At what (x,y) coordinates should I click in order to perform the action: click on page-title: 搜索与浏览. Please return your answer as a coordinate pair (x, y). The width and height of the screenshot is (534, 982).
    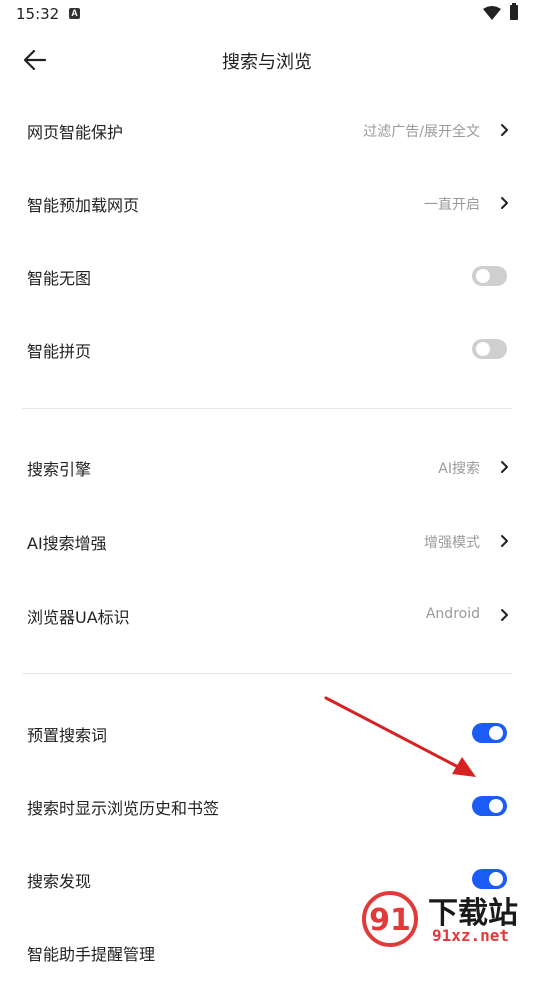
    Looking at the image, I should click on (267, 62).